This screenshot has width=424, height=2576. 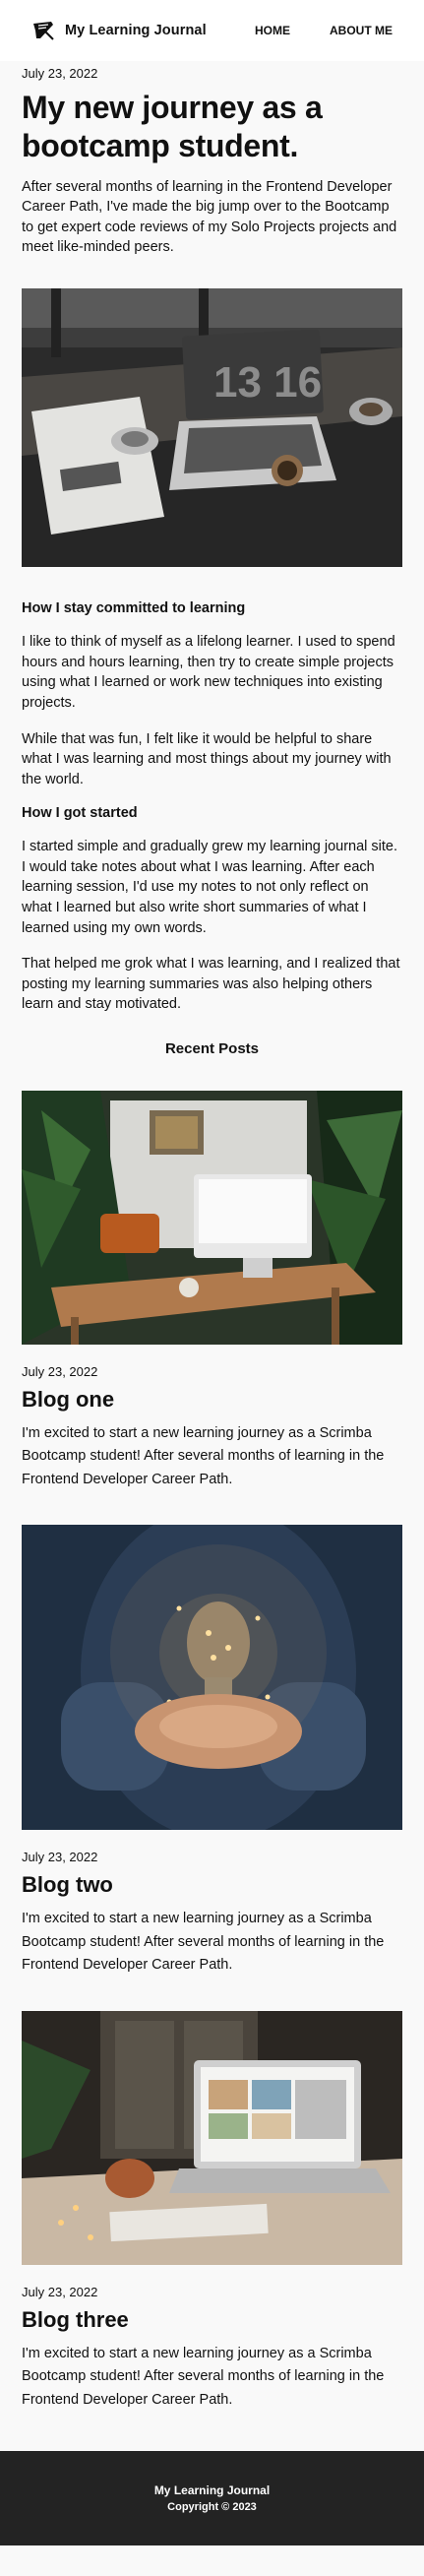 What do you see at coordinates (173, 127) in the screenshot?
I see `article-title: My new journey as a bootcamp student.` at bounding box center [173, 127].